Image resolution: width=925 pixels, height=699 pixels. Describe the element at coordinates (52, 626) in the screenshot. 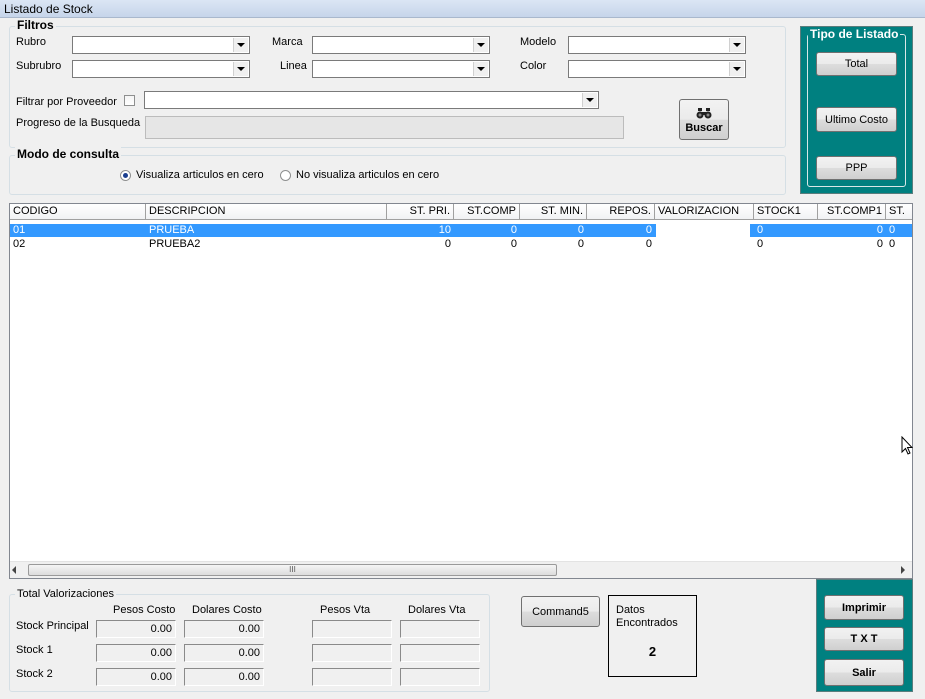

I see `row-stock-principal: Stock Principal` at that location.